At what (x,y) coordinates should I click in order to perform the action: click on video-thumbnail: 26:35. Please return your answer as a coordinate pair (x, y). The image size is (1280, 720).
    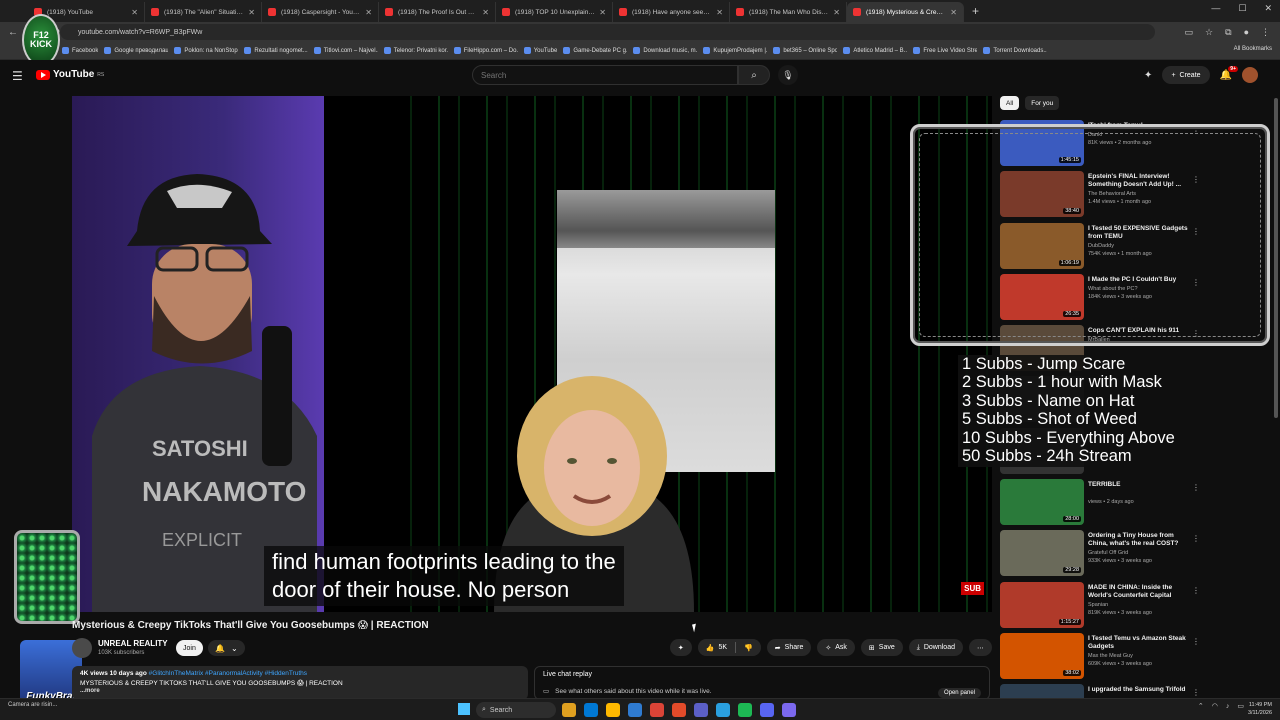
    Looking at the image, I should click on (1042, 296).